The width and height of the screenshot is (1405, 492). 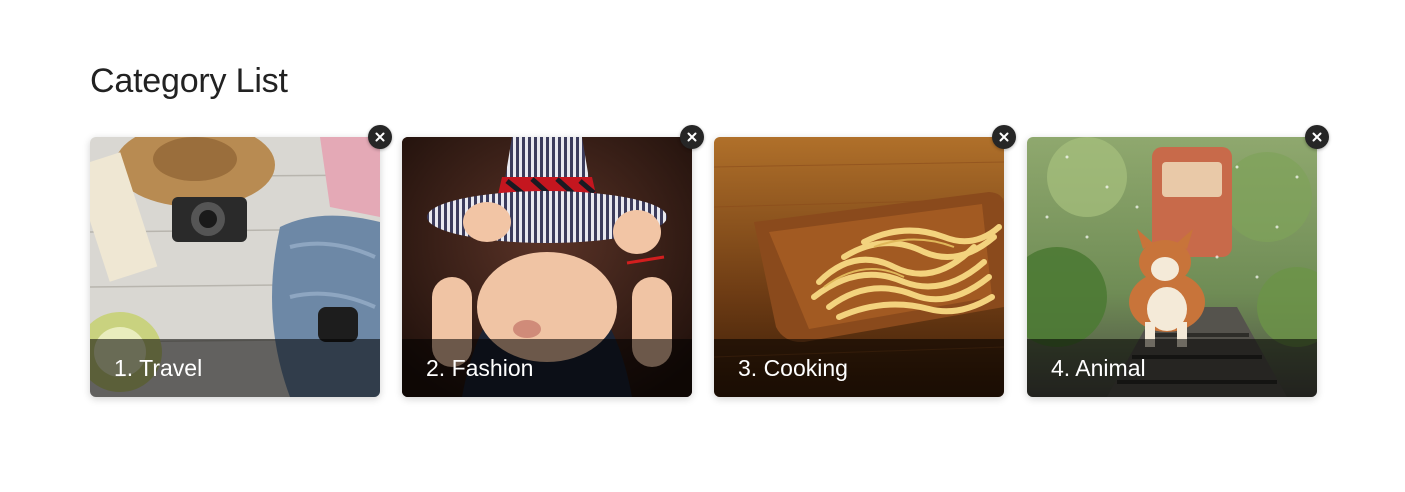 I want to click on remove-button-travel, so click(x=380, y=137).